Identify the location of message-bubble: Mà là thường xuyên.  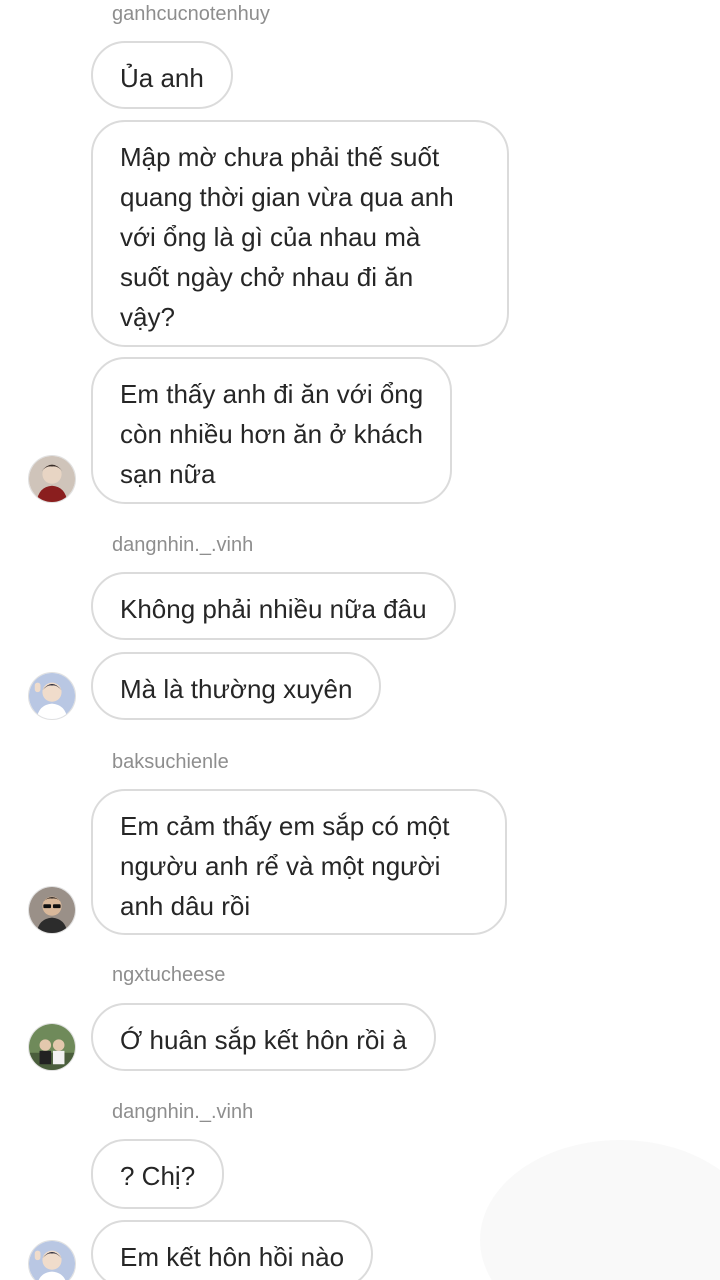
(236, 686).